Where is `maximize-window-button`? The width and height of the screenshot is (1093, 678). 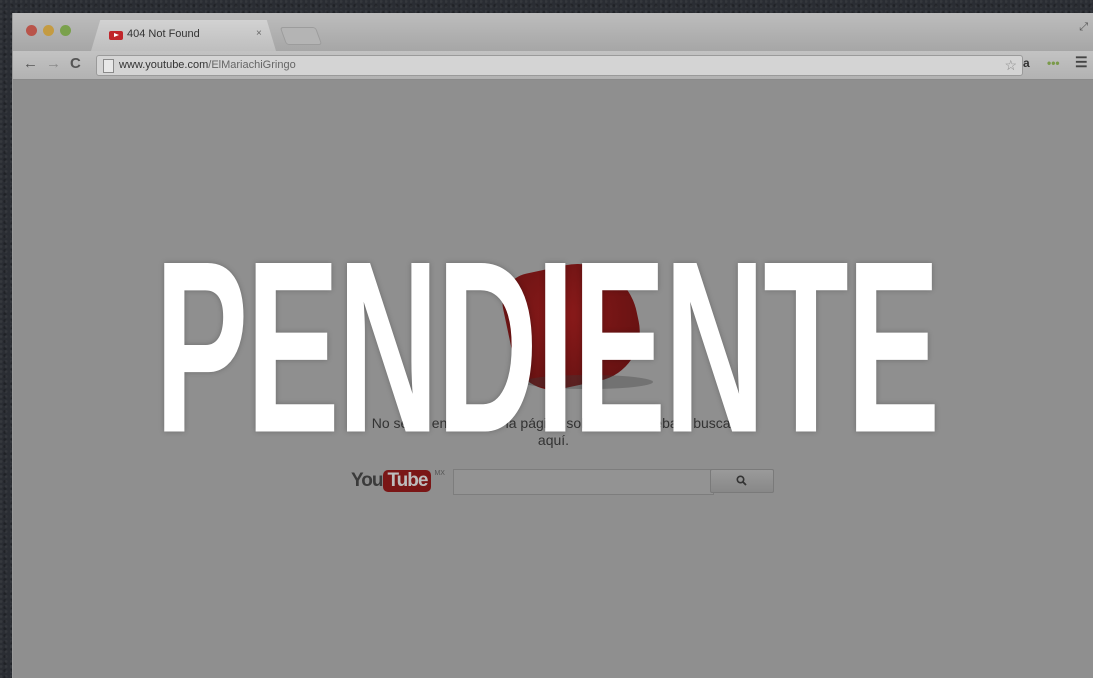 maximize-window-button is located at coordinates (65, 30).